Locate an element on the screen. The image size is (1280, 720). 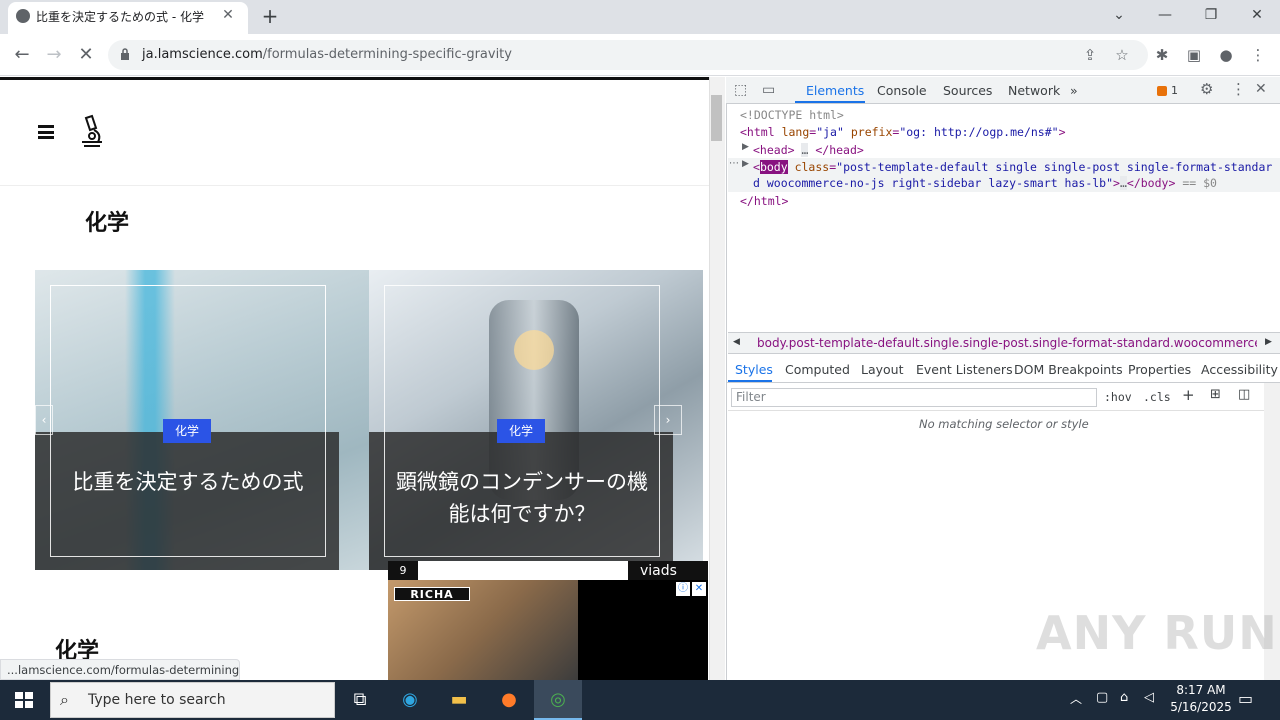
subtab-dom-breakpoints: DOM Breakpoints is located at coordinates (1068, 369).